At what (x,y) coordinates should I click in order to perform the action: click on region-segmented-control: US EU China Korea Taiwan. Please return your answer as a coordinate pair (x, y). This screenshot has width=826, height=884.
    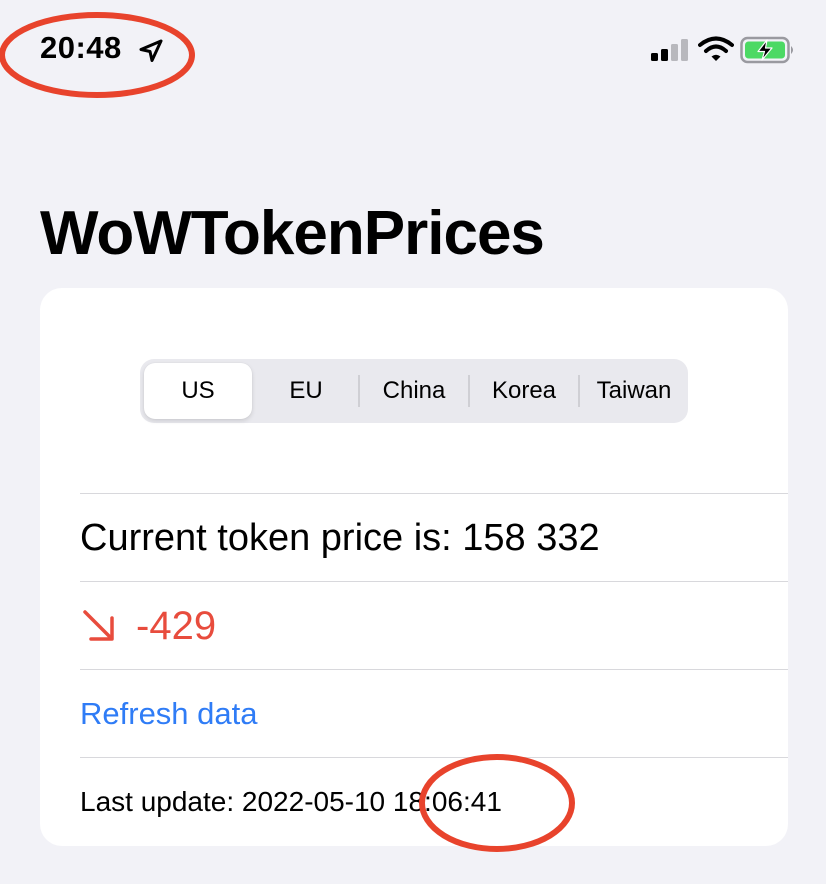
    Looking at the image, I should click on (414, 391).